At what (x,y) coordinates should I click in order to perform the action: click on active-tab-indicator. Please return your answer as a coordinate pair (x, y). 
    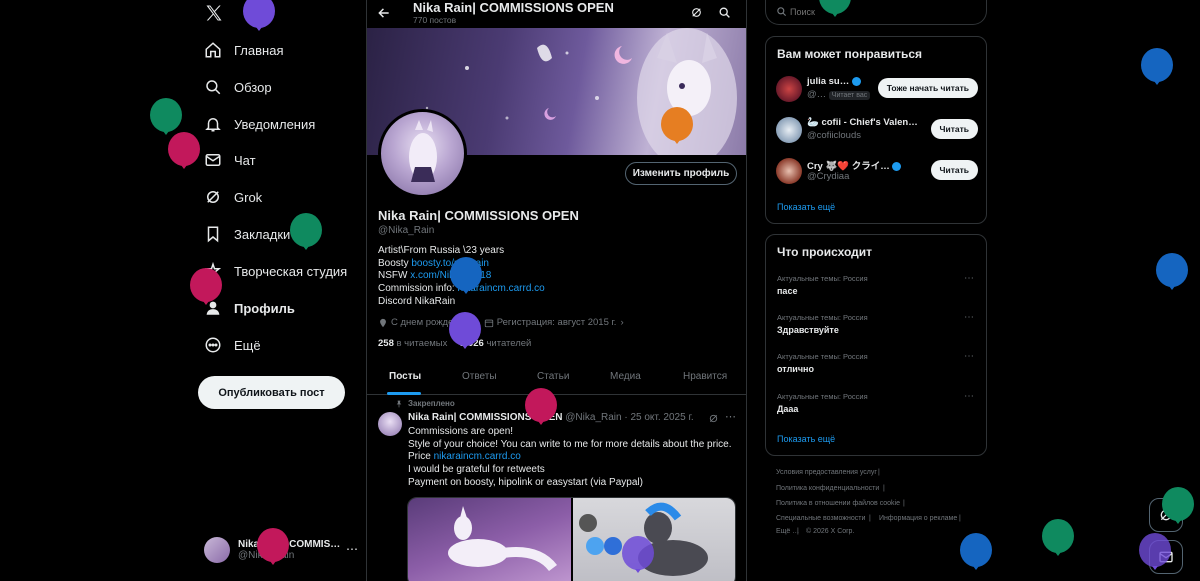
    Looking at the image, I should click on (404, 393).